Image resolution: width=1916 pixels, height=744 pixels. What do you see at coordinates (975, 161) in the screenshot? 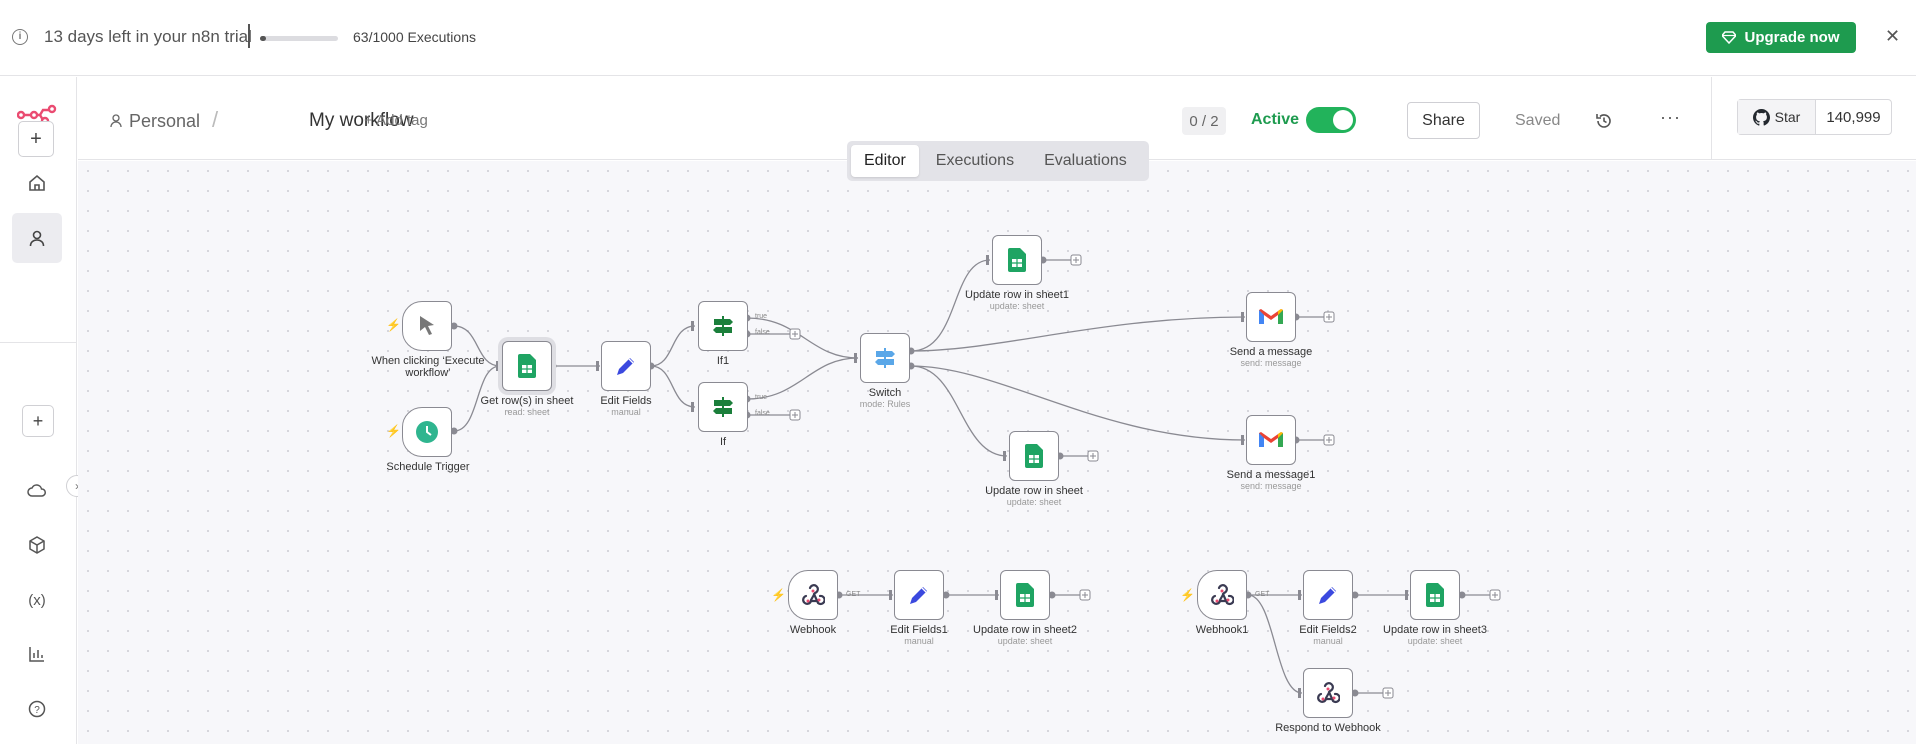
I see `tab-executions: Executions` at bounding box center [975, 161].